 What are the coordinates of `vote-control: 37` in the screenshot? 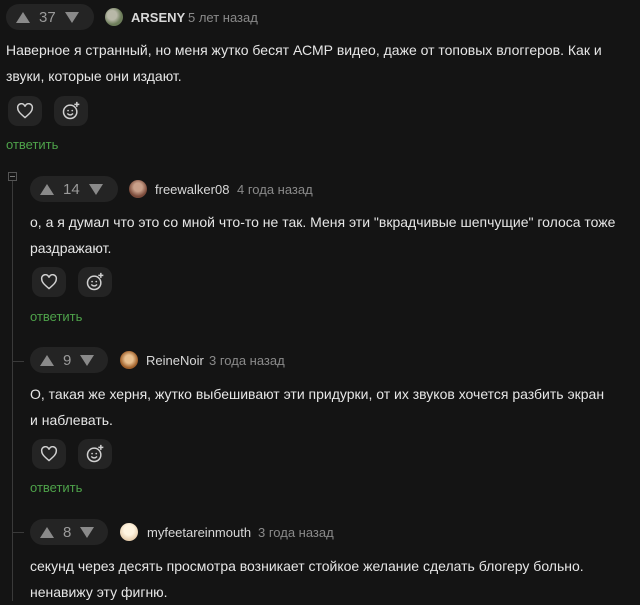 It's located at (50, 17).